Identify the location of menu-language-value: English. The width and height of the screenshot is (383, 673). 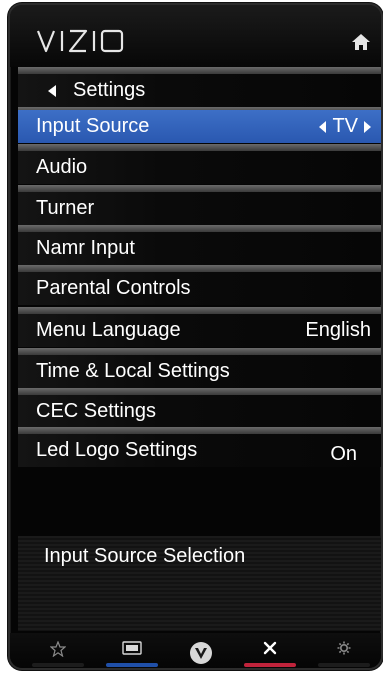
(338, 330).